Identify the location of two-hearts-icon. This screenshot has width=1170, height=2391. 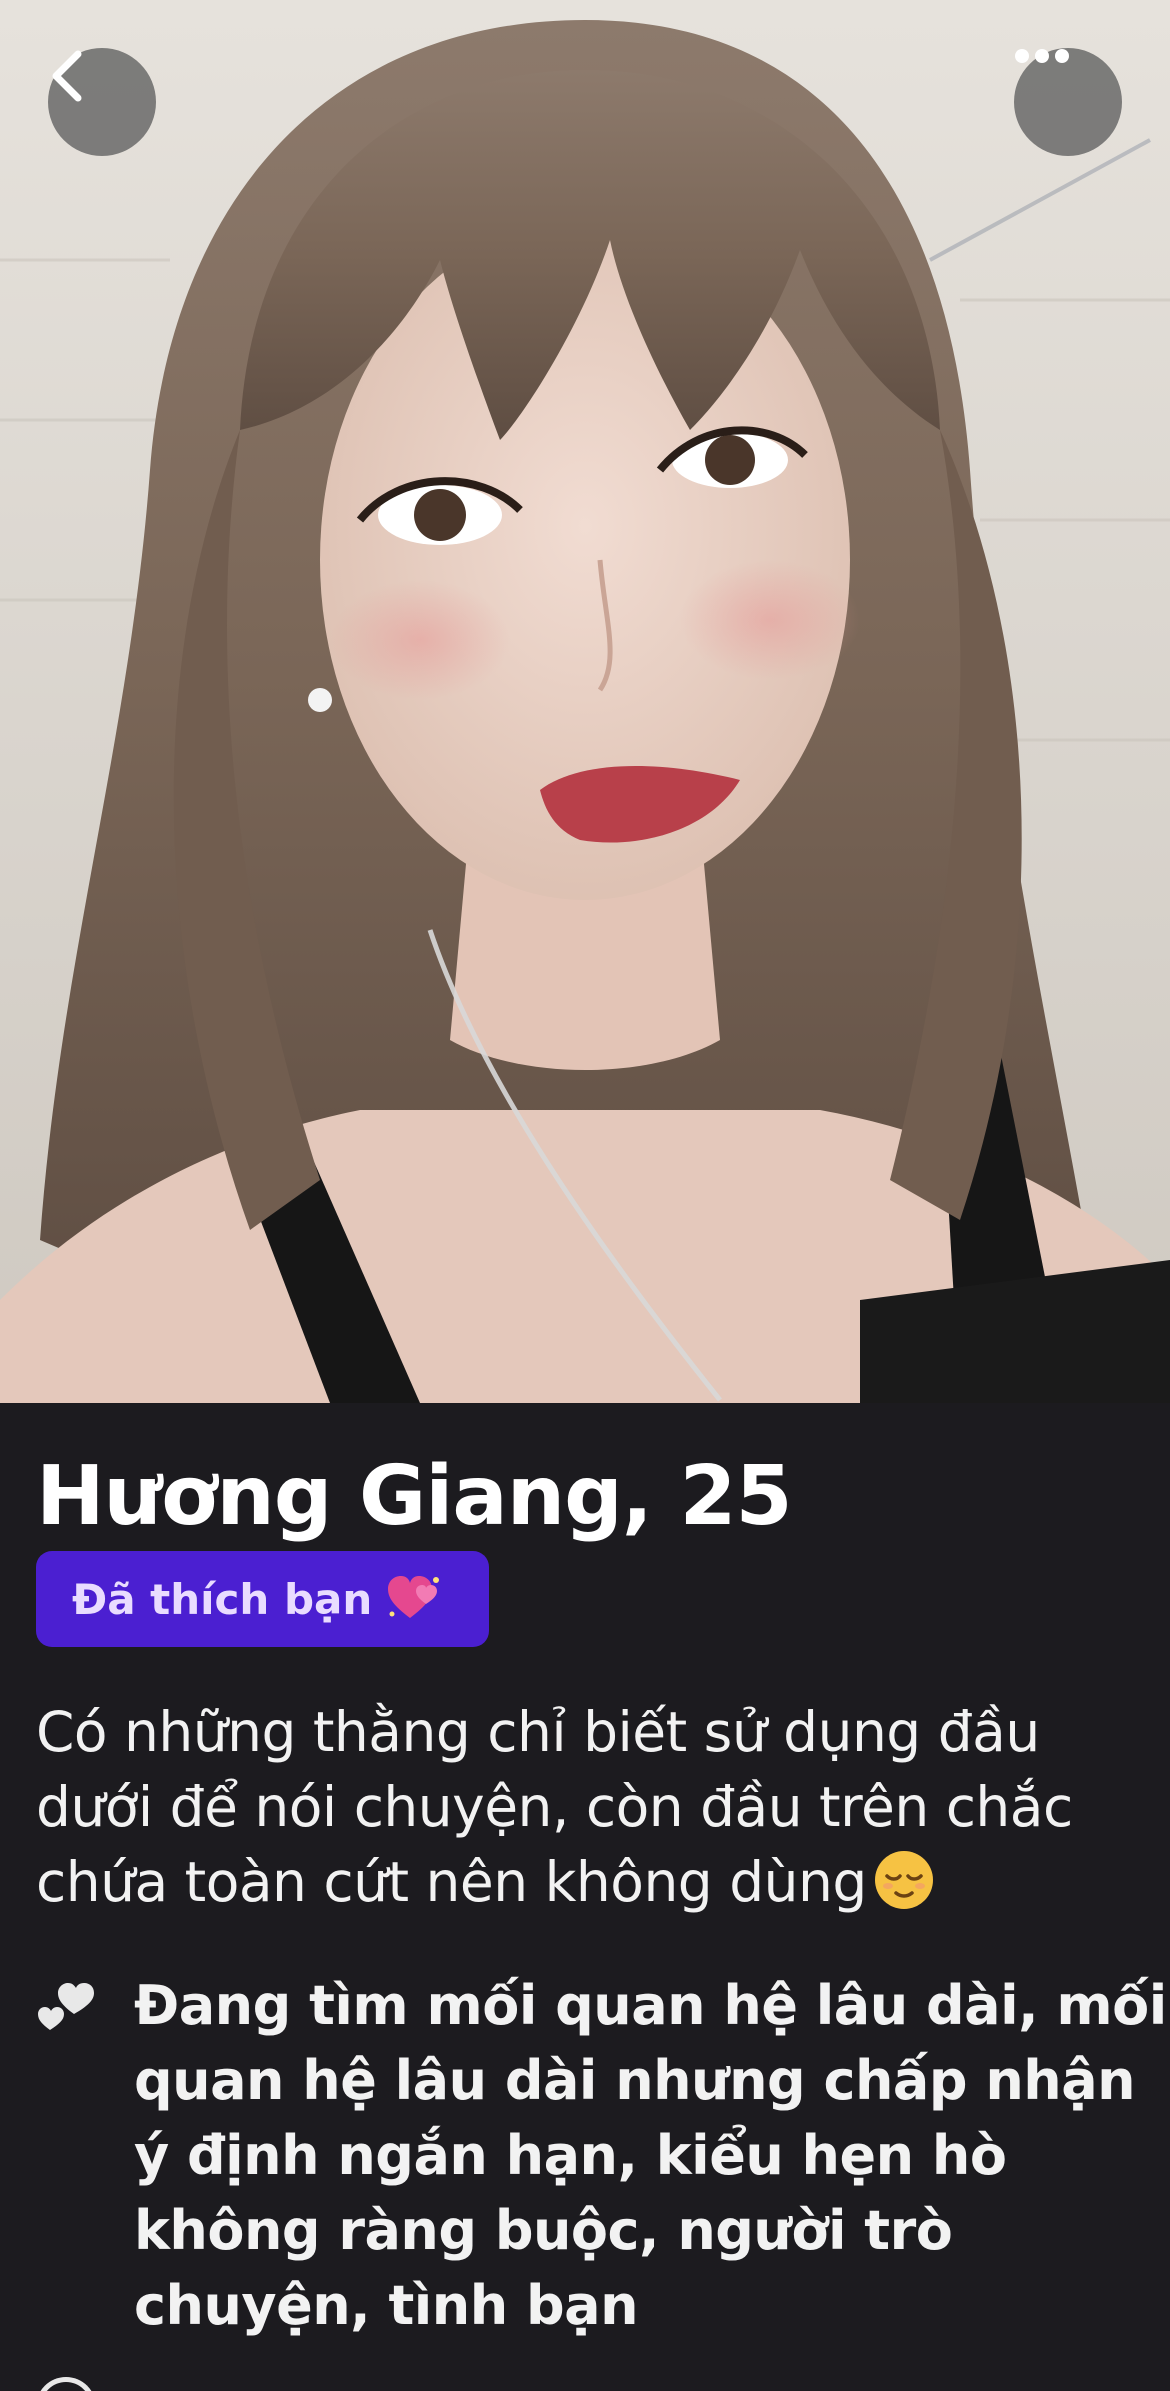
(66, 2008).